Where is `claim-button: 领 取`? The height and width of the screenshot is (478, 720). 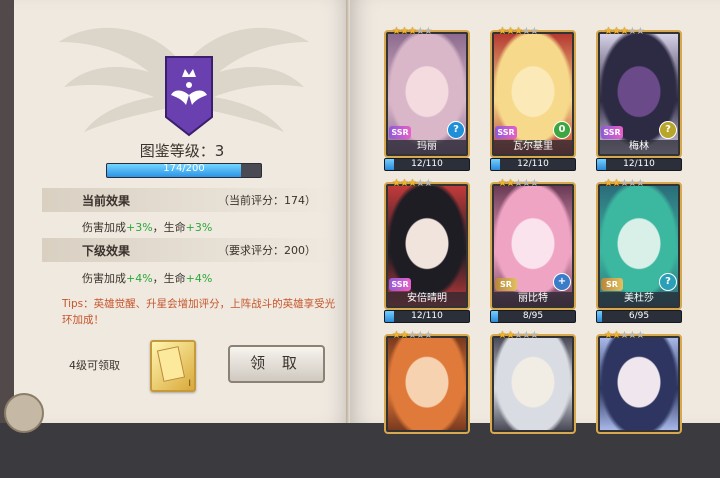
claim-button: 领 取 is located at coordinates (276, 364).